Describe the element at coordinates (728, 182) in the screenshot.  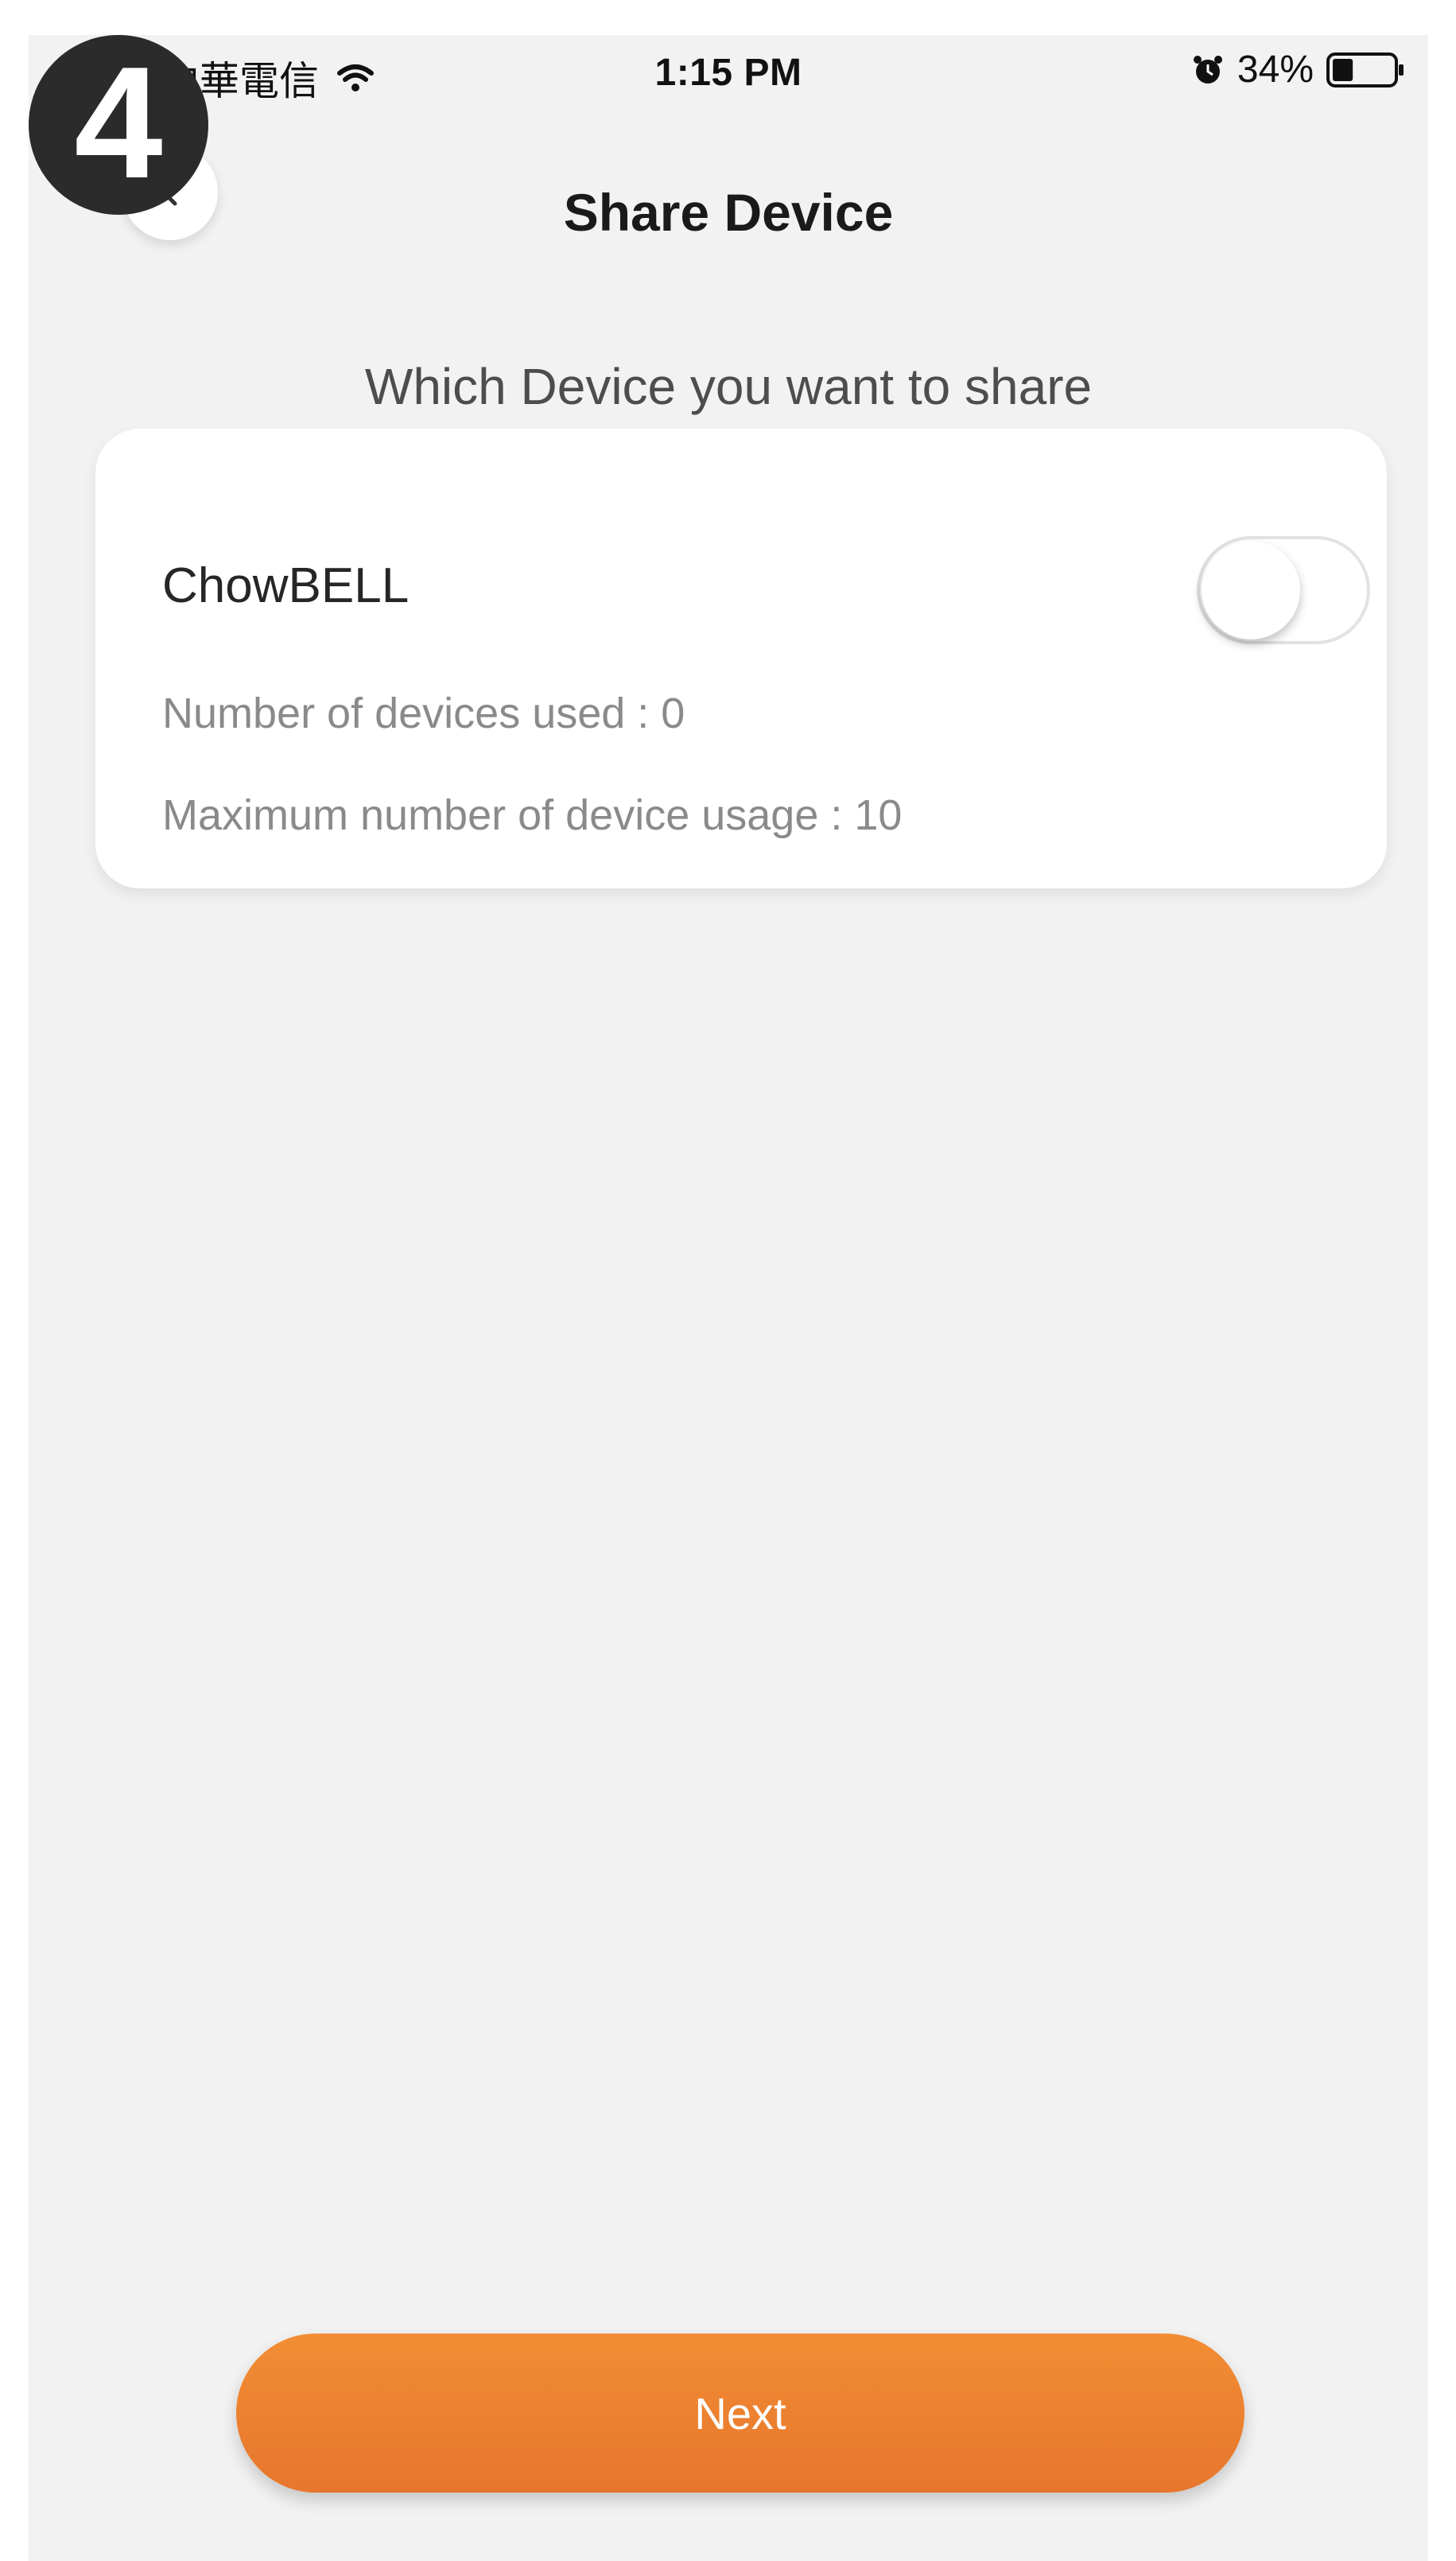
I see `nav-bar: Share Device` at that location.